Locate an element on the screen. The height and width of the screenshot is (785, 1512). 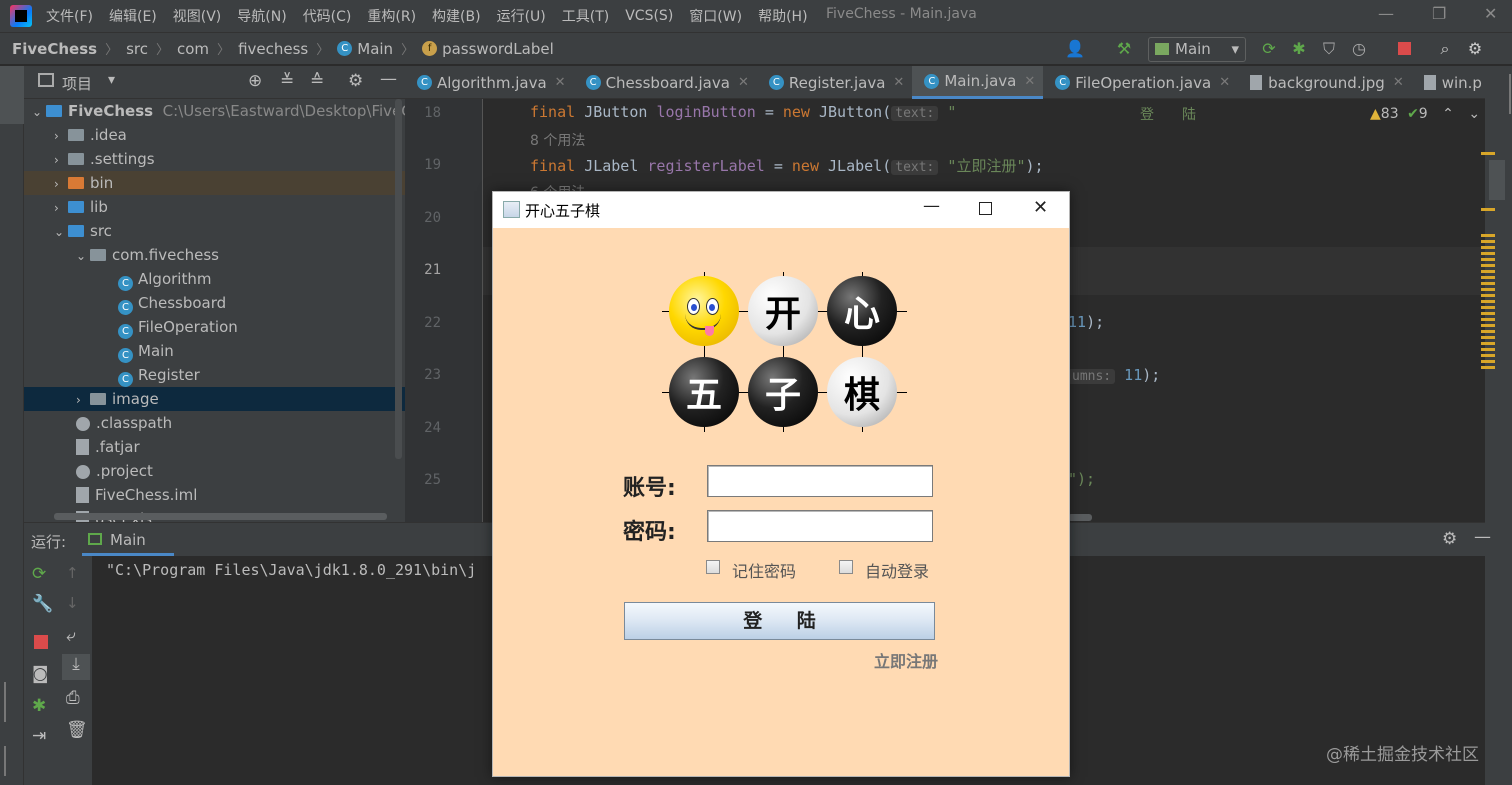
menu-help: 帮助(H) is located at coordinates (782, 16).